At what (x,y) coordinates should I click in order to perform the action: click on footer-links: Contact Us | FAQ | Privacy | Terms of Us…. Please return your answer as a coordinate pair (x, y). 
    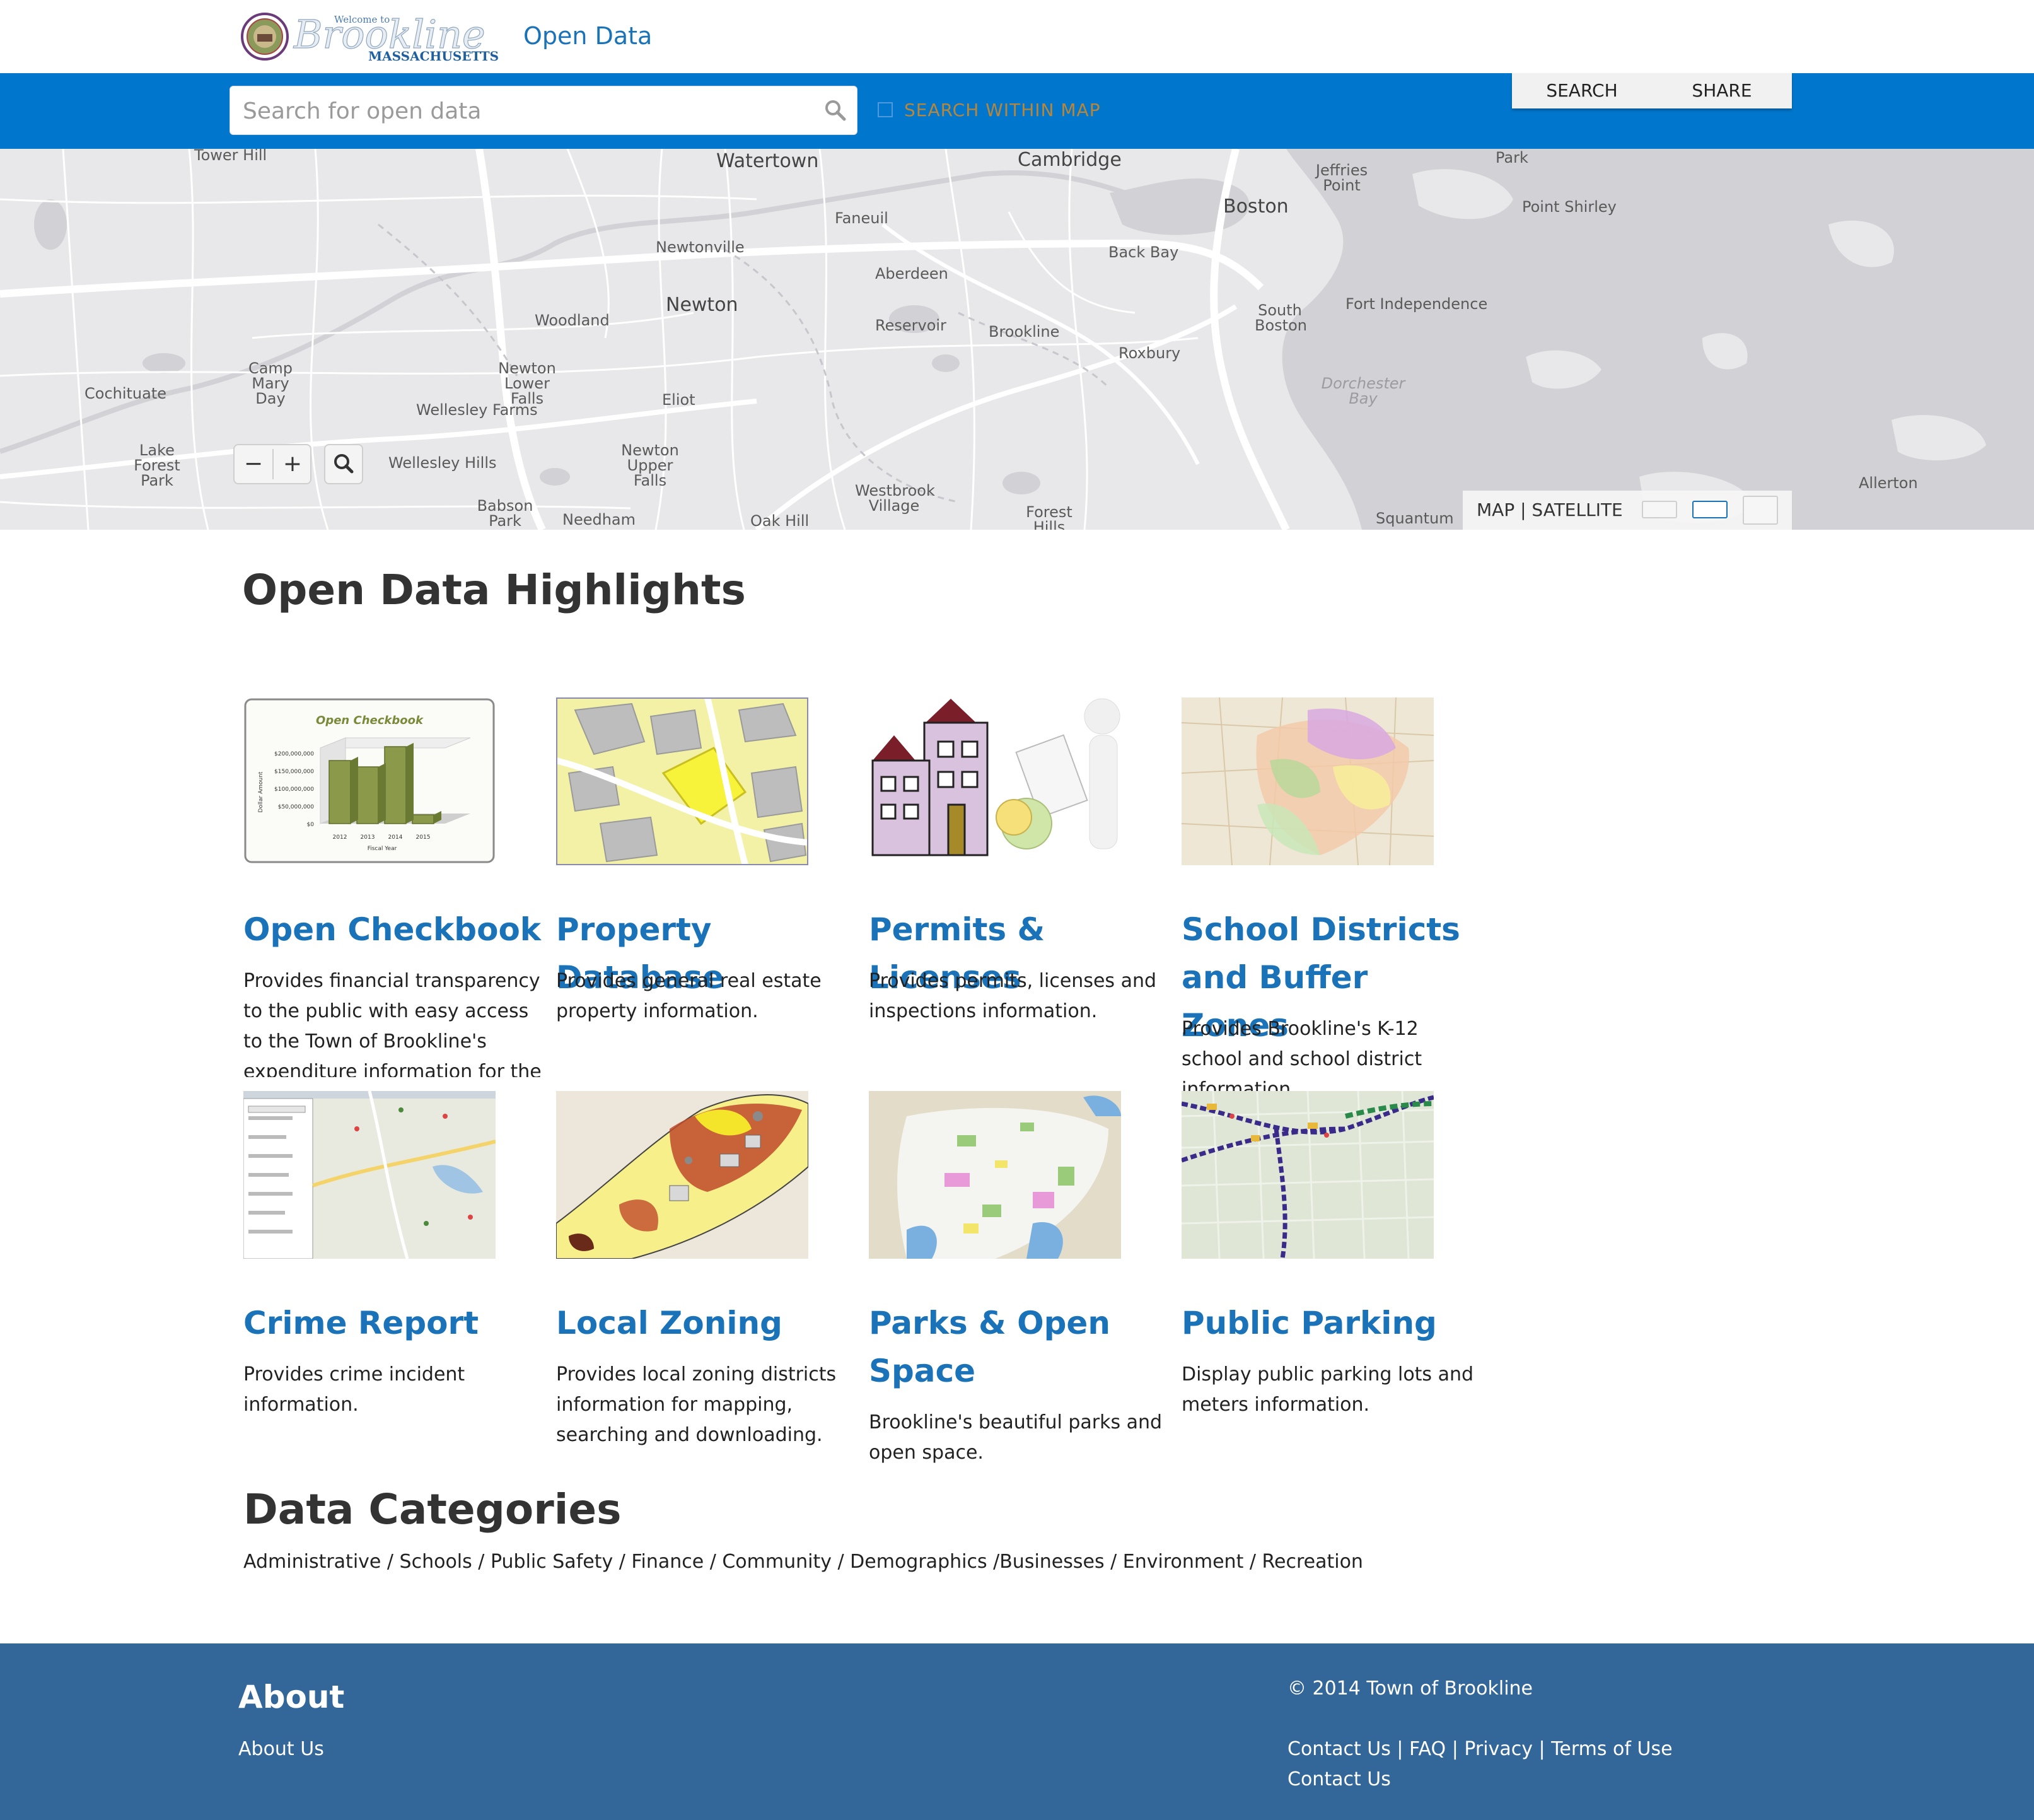
    Looking at the image, I should click on (1480, 1749).